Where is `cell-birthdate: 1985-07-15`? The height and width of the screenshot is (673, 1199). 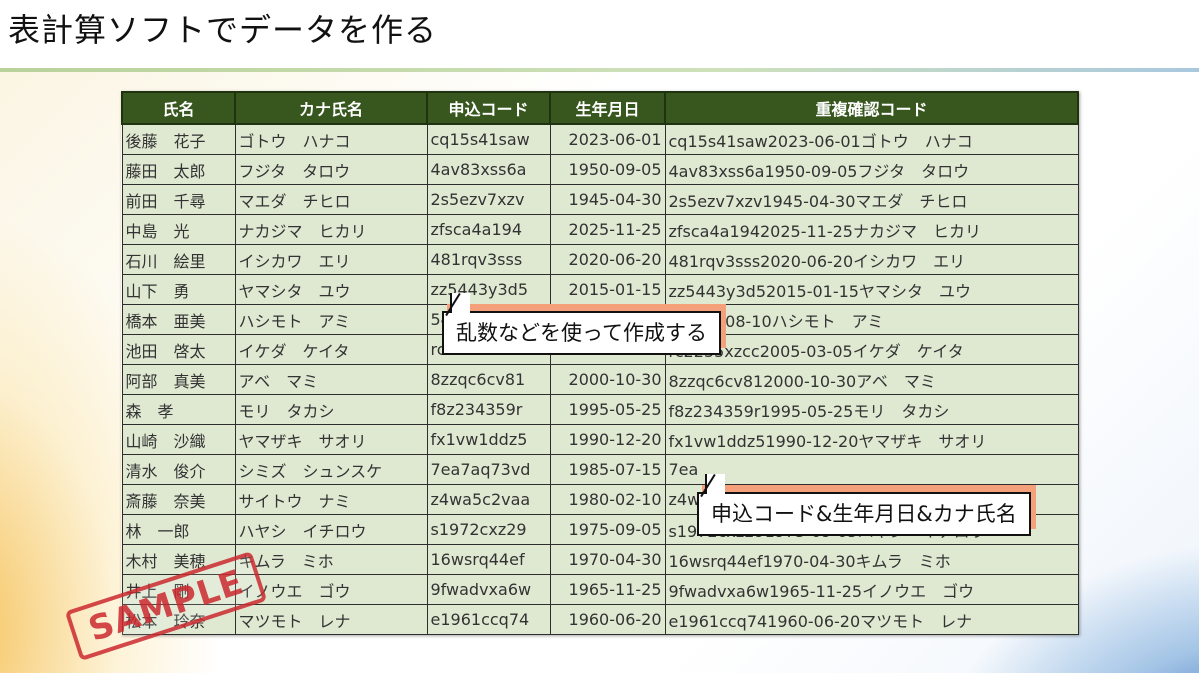
cell-birthdate: 1985-07-15 is located at coordinates (607, 469).